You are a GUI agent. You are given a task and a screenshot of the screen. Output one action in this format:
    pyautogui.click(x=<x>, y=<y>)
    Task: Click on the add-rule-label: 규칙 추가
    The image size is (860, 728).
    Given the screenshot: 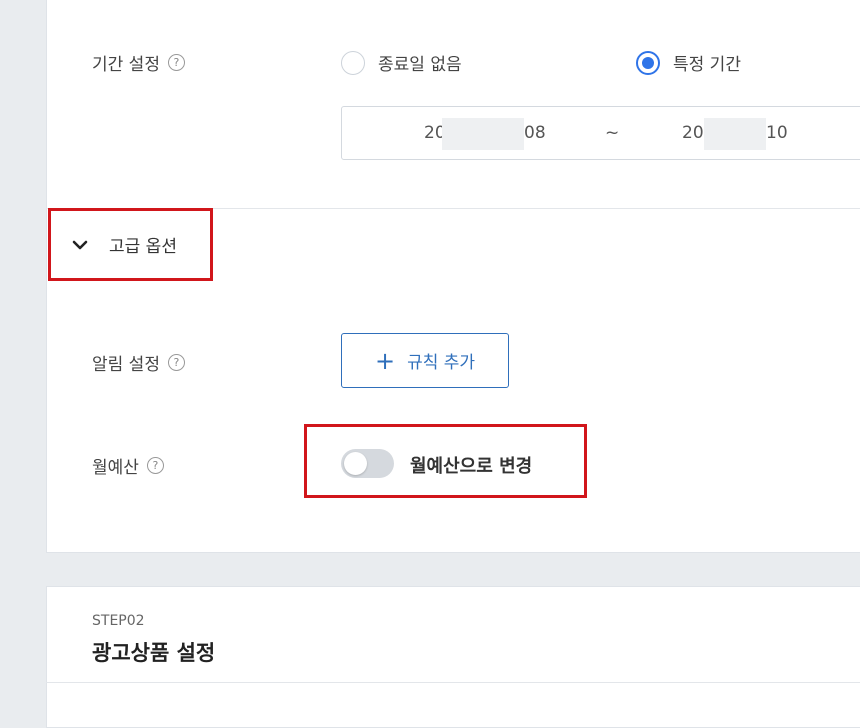 What is the action you would take?
    pyautogui.click(x=441, y=363)
    